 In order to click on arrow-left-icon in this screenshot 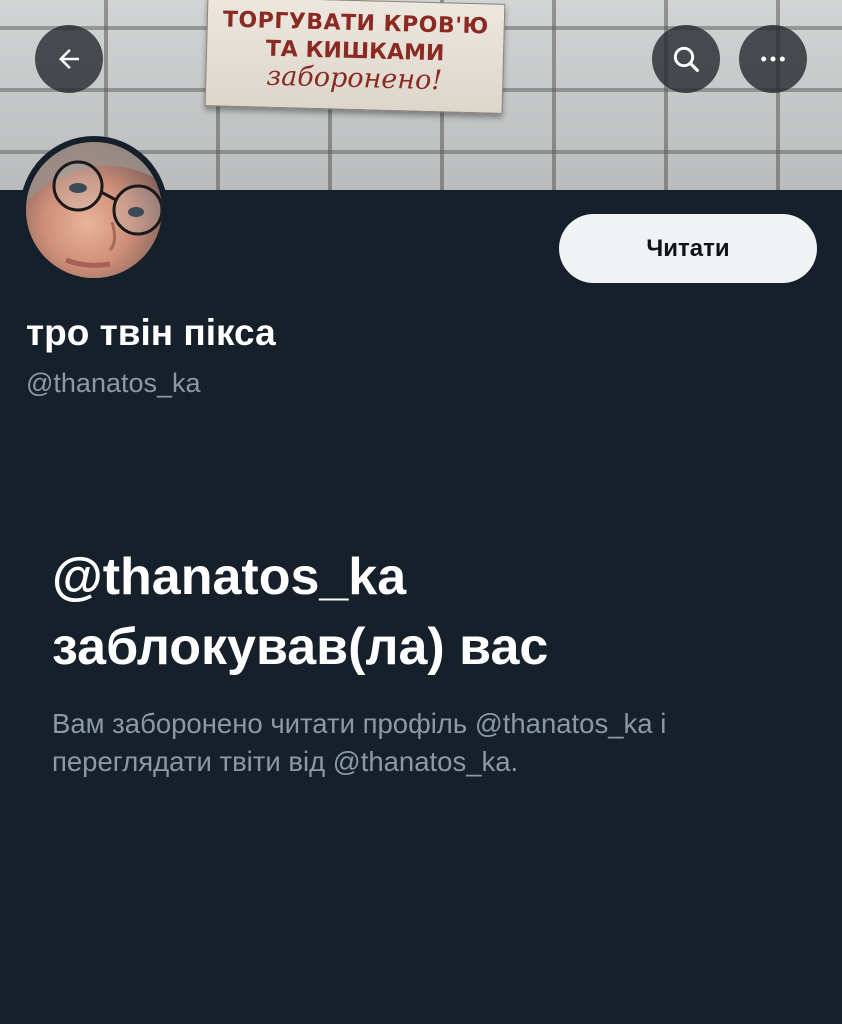, I will do `click(69, 59)`.